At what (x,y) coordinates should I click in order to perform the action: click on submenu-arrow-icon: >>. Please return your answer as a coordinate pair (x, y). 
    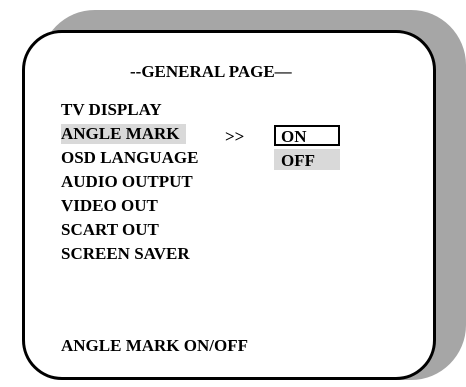
    Looking at the image, I should click on (235, 136).